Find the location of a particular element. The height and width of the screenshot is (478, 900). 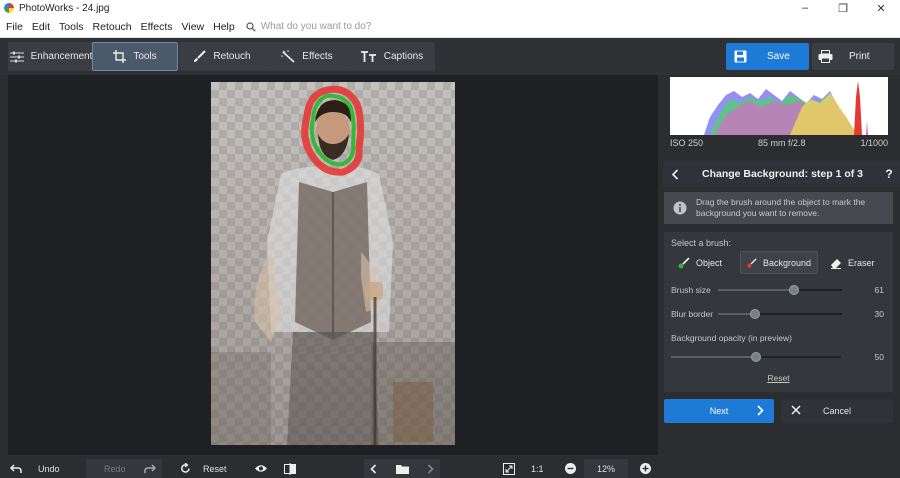

undo-label: Undo is located at coordinates (49, 468).